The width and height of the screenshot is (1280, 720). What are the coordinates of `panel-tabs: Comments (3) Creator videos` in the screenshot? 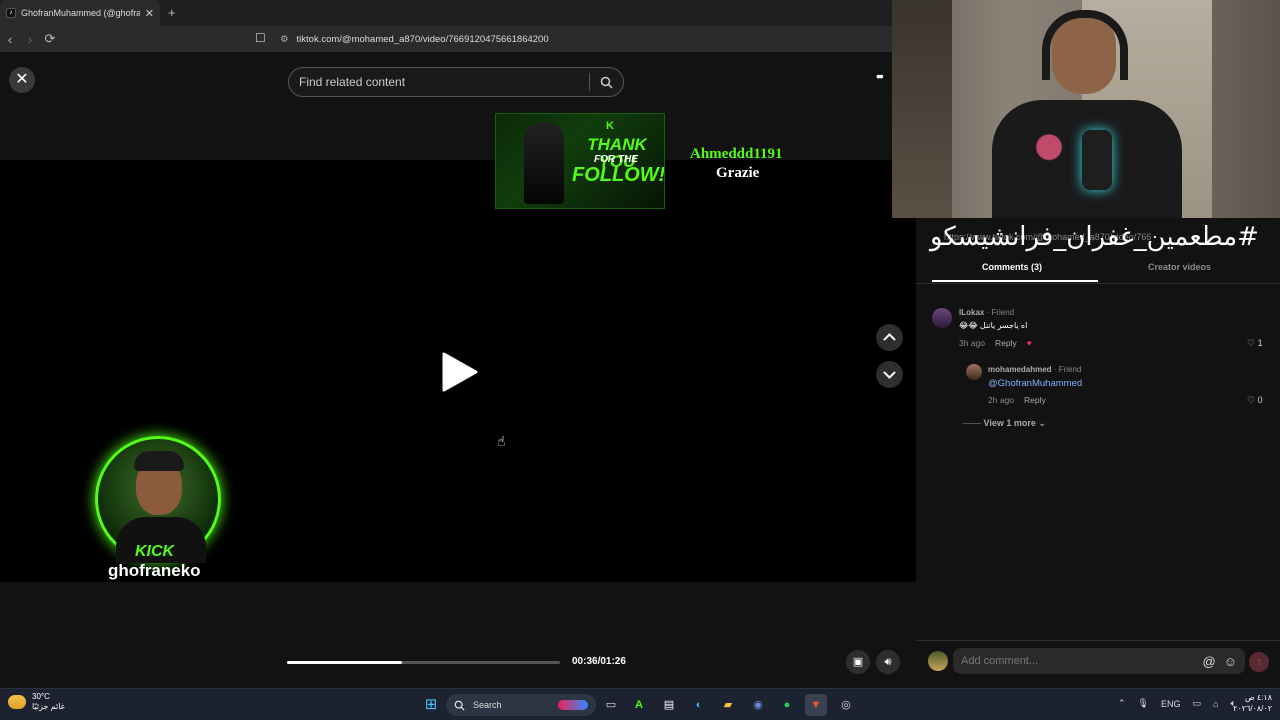 It's located at (1099, 272).